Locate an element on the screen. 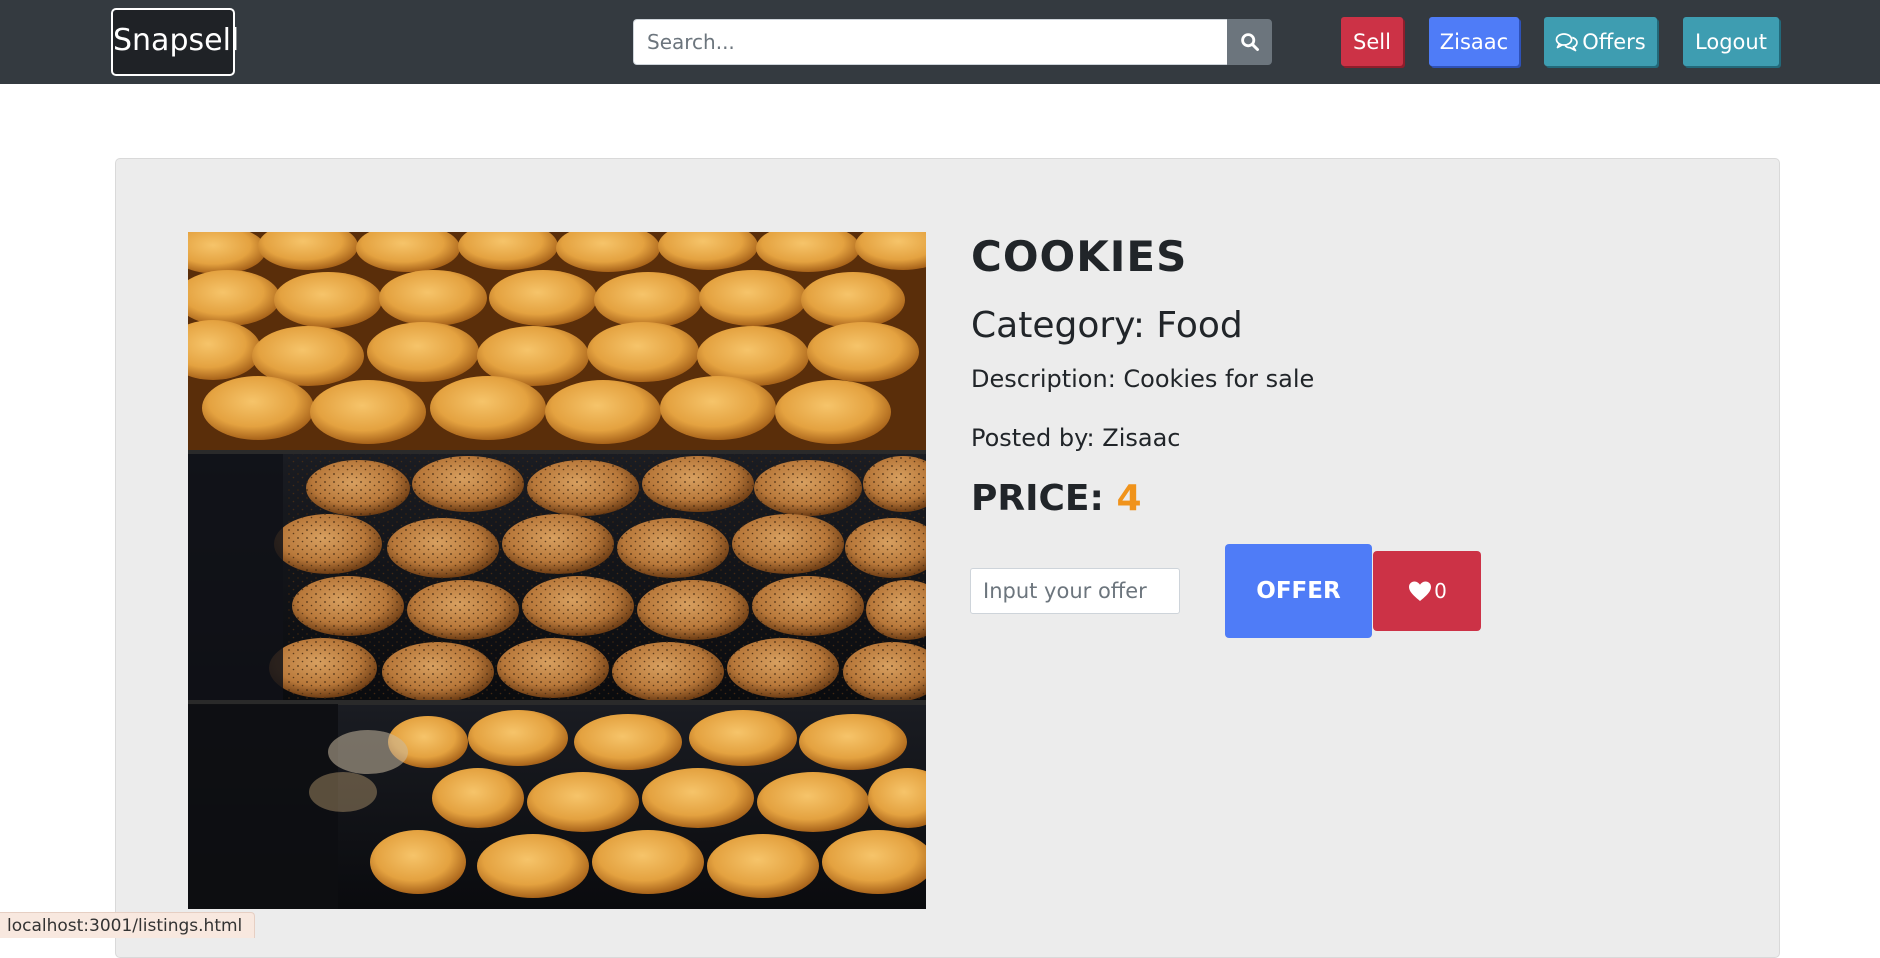  navbar: Snapsell Sell Zisaac Offers Logout is located at coordinates (940, 42).